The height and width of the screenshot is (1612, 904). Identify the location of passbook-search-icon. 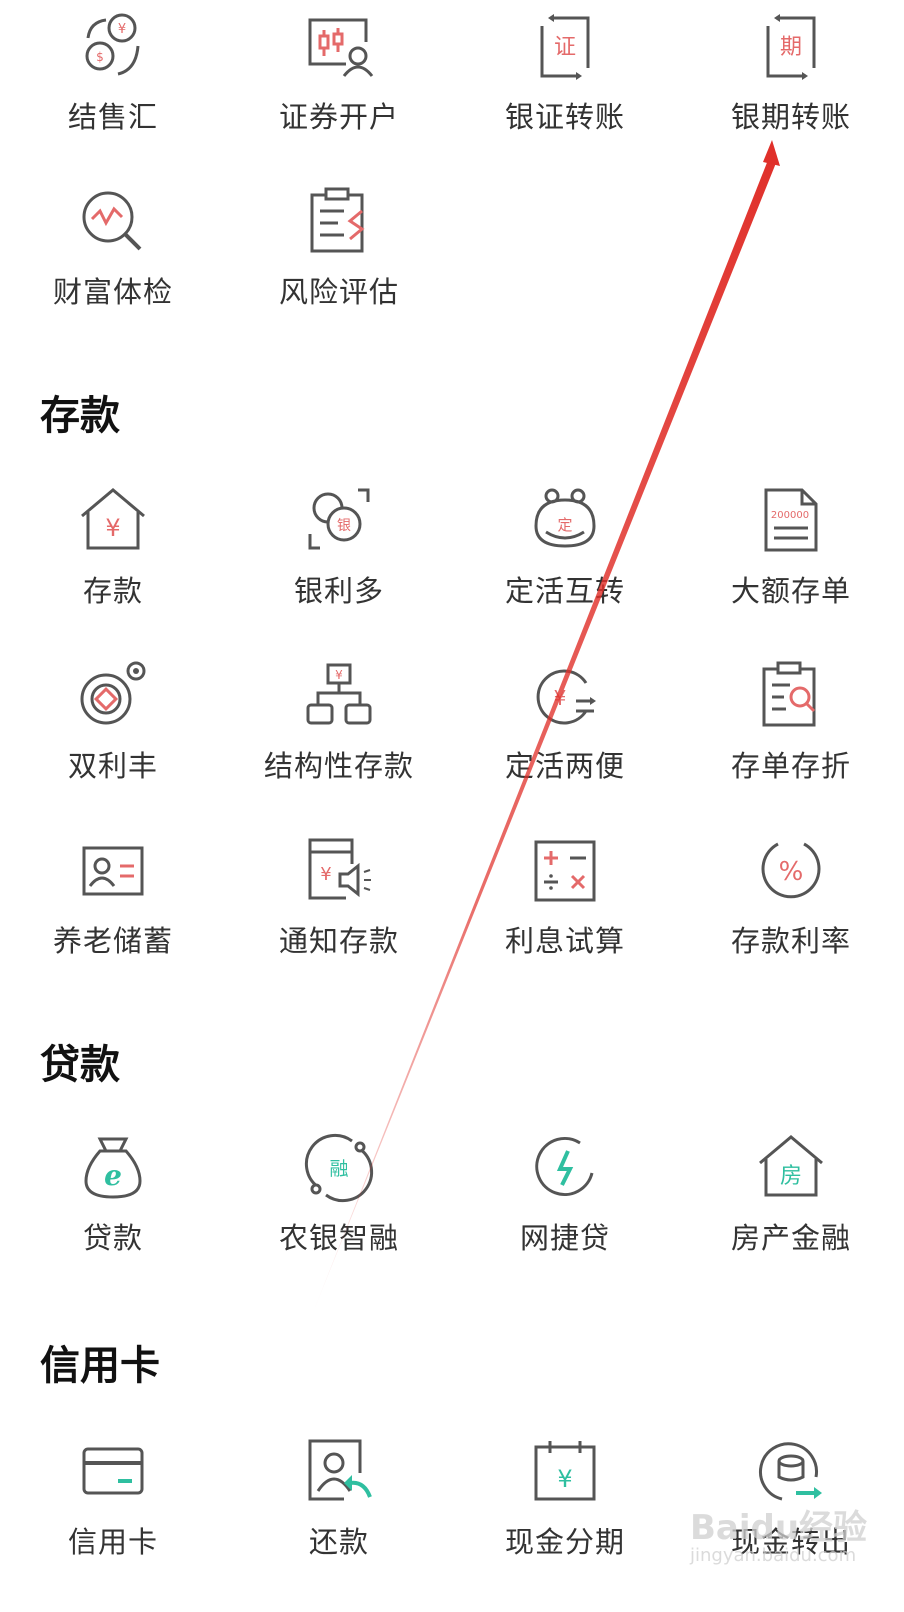
(791, 696).